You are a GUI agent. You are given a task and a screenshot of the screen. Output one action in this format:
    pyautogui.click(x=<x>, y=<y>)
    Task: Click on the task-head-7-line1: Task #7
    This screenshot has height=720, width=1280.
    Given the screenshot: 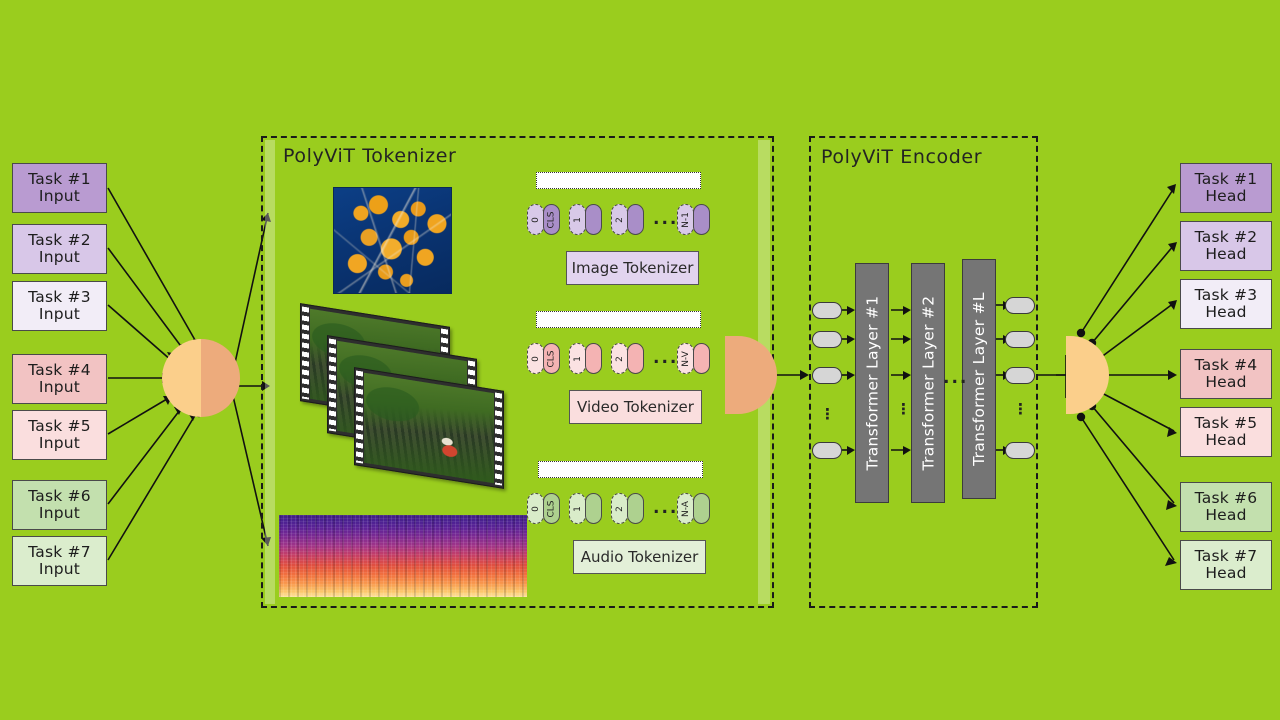 What is the action you would take?
    pyautogui.click(x=1226, y=555)
    